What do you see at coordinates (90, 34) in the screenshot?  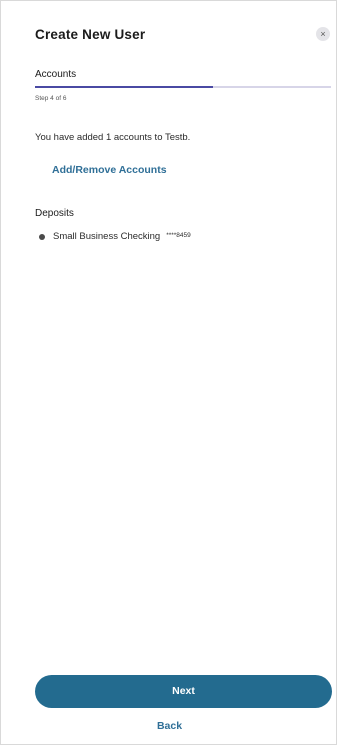 I see `dialog-title: Create New User` at bounding box center [90, 34].